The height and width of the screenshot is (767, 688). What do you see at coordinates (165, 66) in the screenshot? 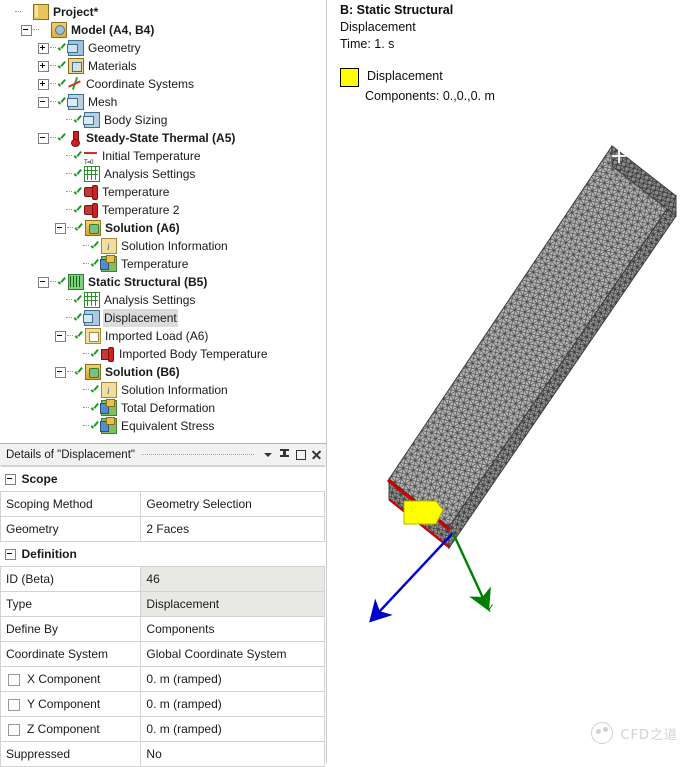
I see `tree-item: Materials` at bounding box center [165, 66].